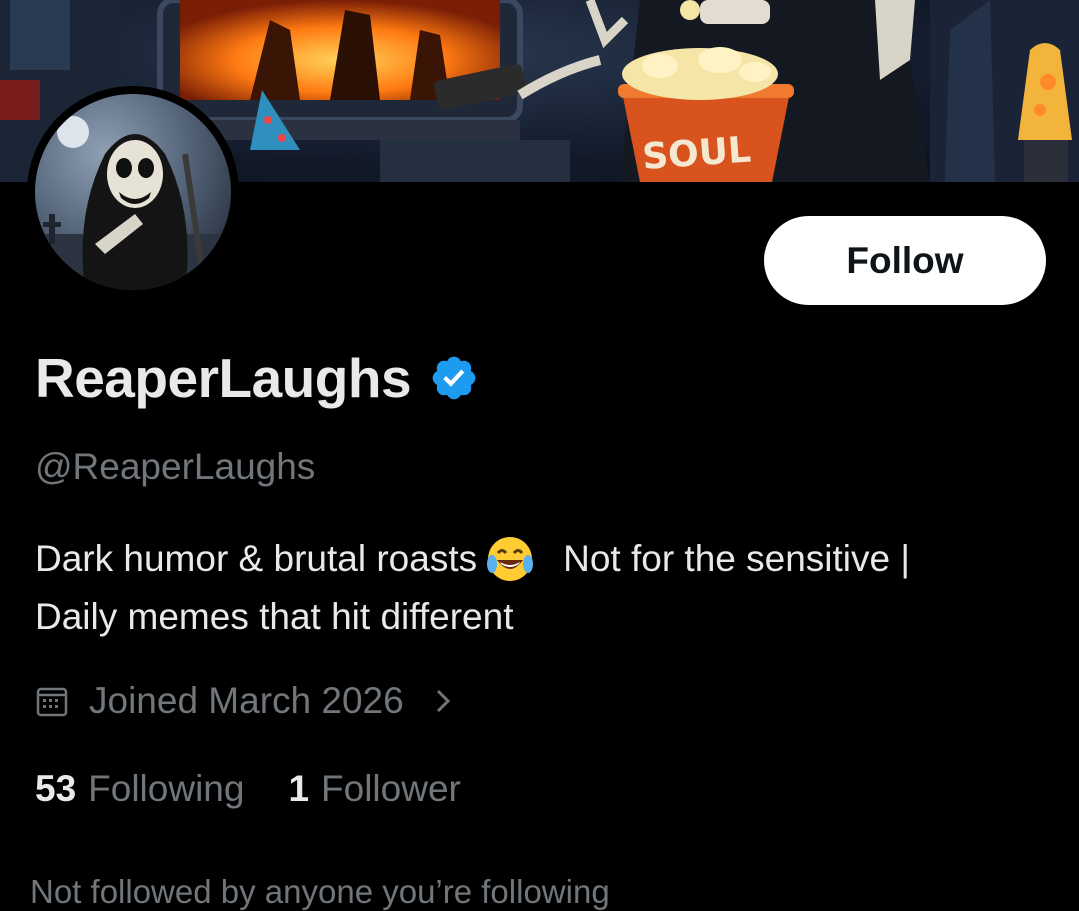 This screenshot has height=911, width=1079. What do you see at coordinates (166, 788) in the screenshot?
I see `following-label: Following` at bounding box center [166, 788].